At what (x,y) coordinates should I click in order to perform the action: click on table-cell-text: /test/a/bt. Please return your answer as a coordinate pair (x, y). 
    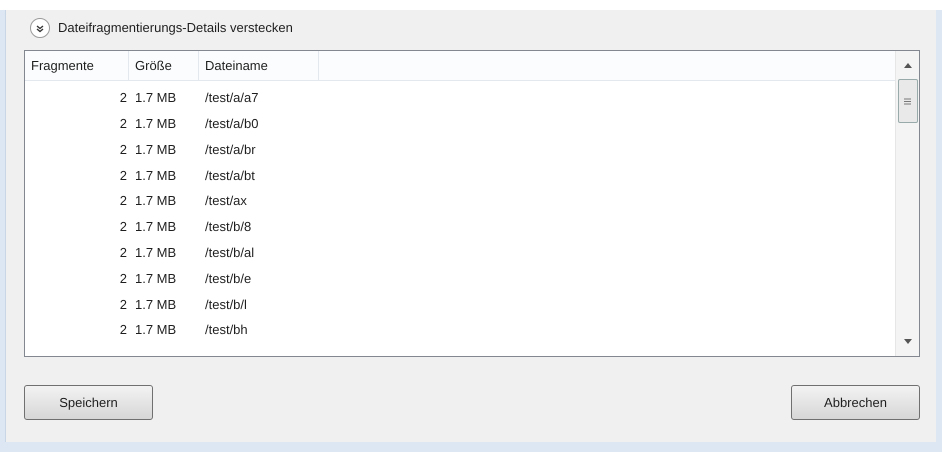
    Looking at the image, I should click on (229, 175).